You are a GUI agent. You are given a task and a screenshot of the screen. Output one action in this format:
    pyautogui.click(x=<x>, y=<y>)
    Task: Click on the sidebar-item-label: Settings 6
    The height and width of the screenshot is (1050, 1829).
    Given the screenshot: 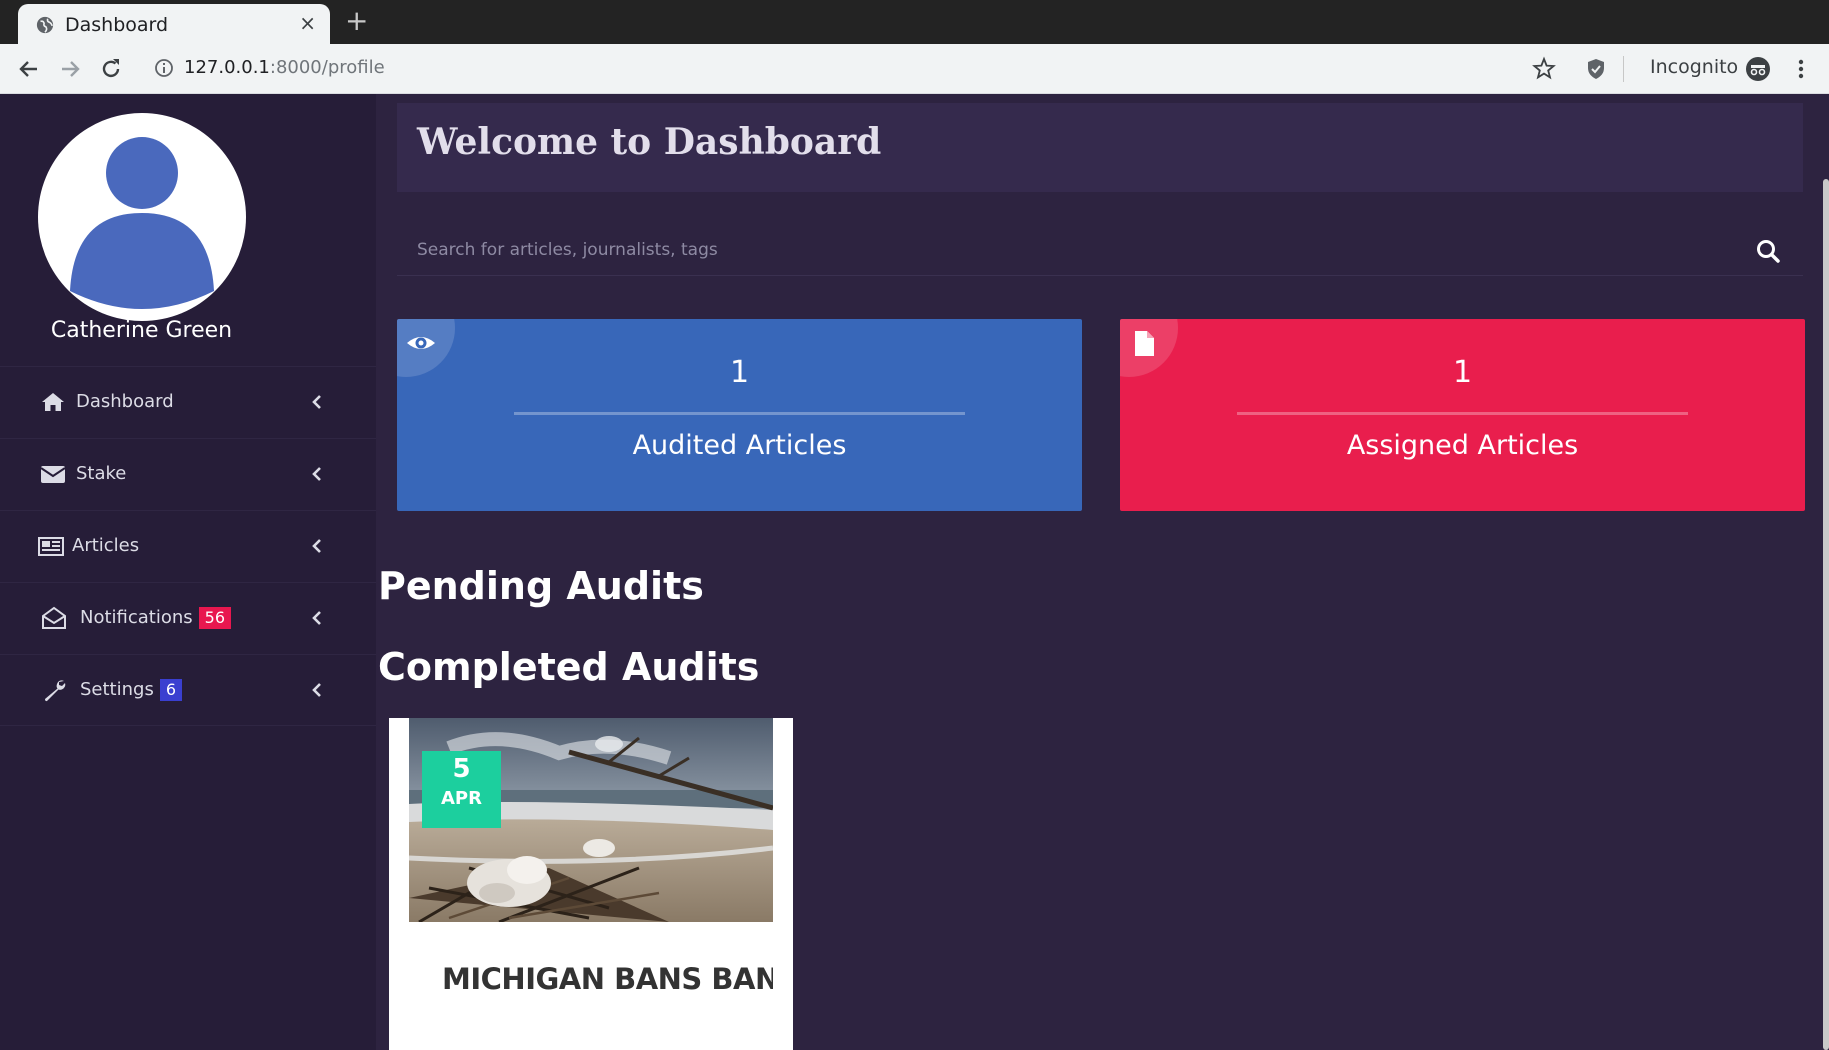 What is the action you would take?
    pyautogui.click(x=131, y=690)
    